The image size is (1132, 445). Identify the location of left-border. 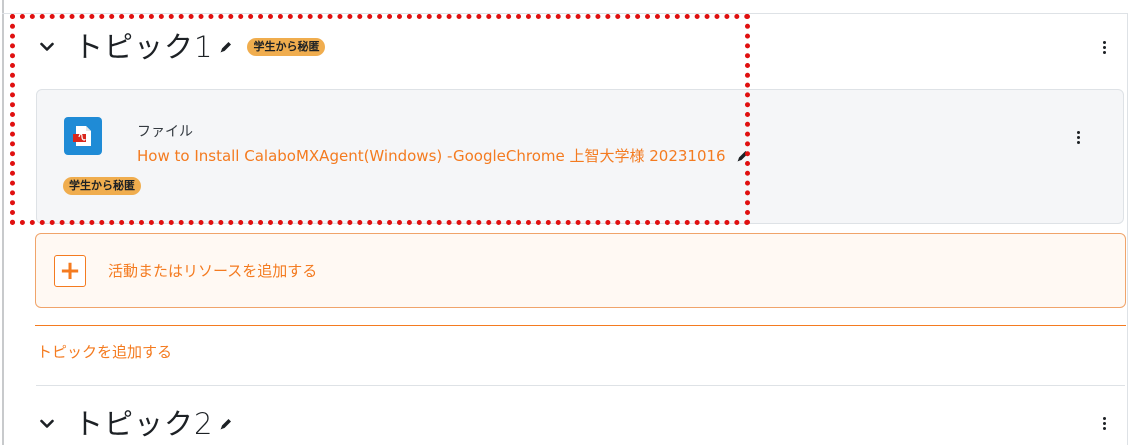
(3, 222).